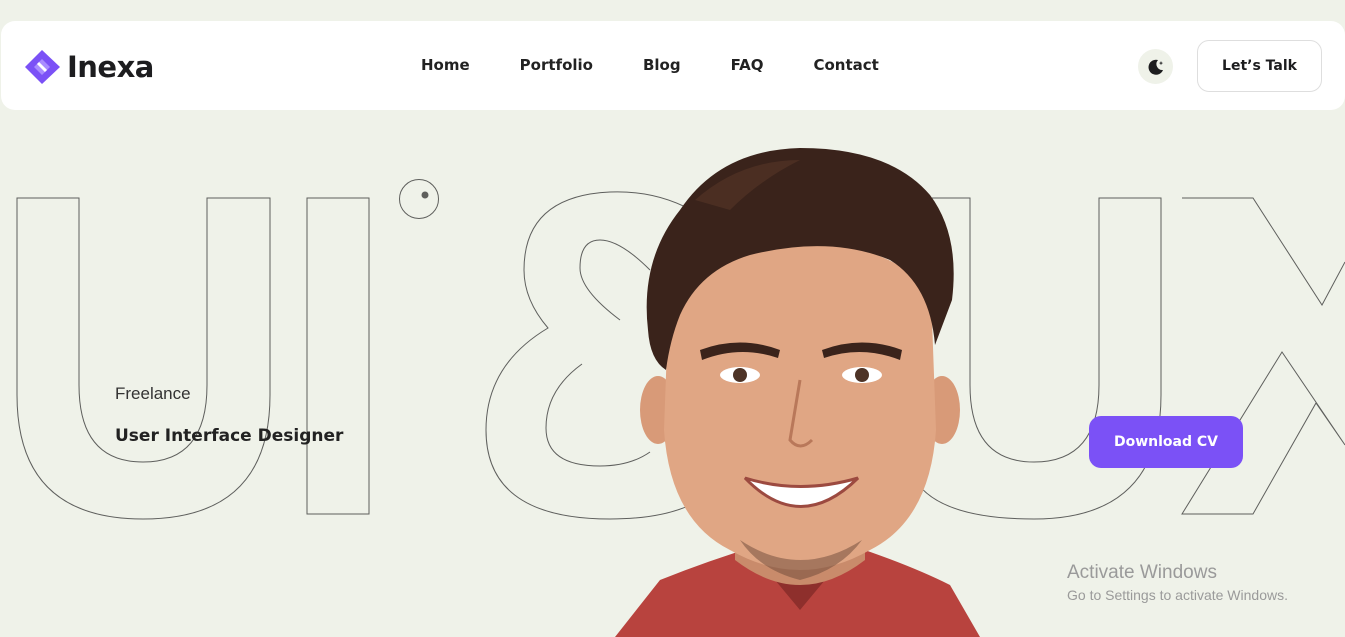 Image resolution: width=1345 pixels, height=637 pixels. Describe the element at coordinates (662, 65) in the screenshot. I see `nav-blog: Blog` at that location.